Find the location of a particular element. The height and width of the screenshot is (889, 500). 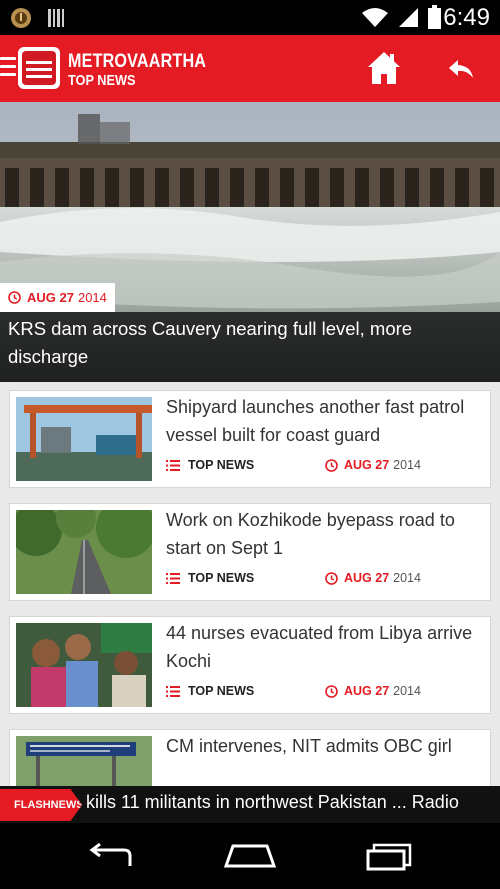

news-title: CM intervenes, NIT admits OBC girl is located at coordinates (326, 746).